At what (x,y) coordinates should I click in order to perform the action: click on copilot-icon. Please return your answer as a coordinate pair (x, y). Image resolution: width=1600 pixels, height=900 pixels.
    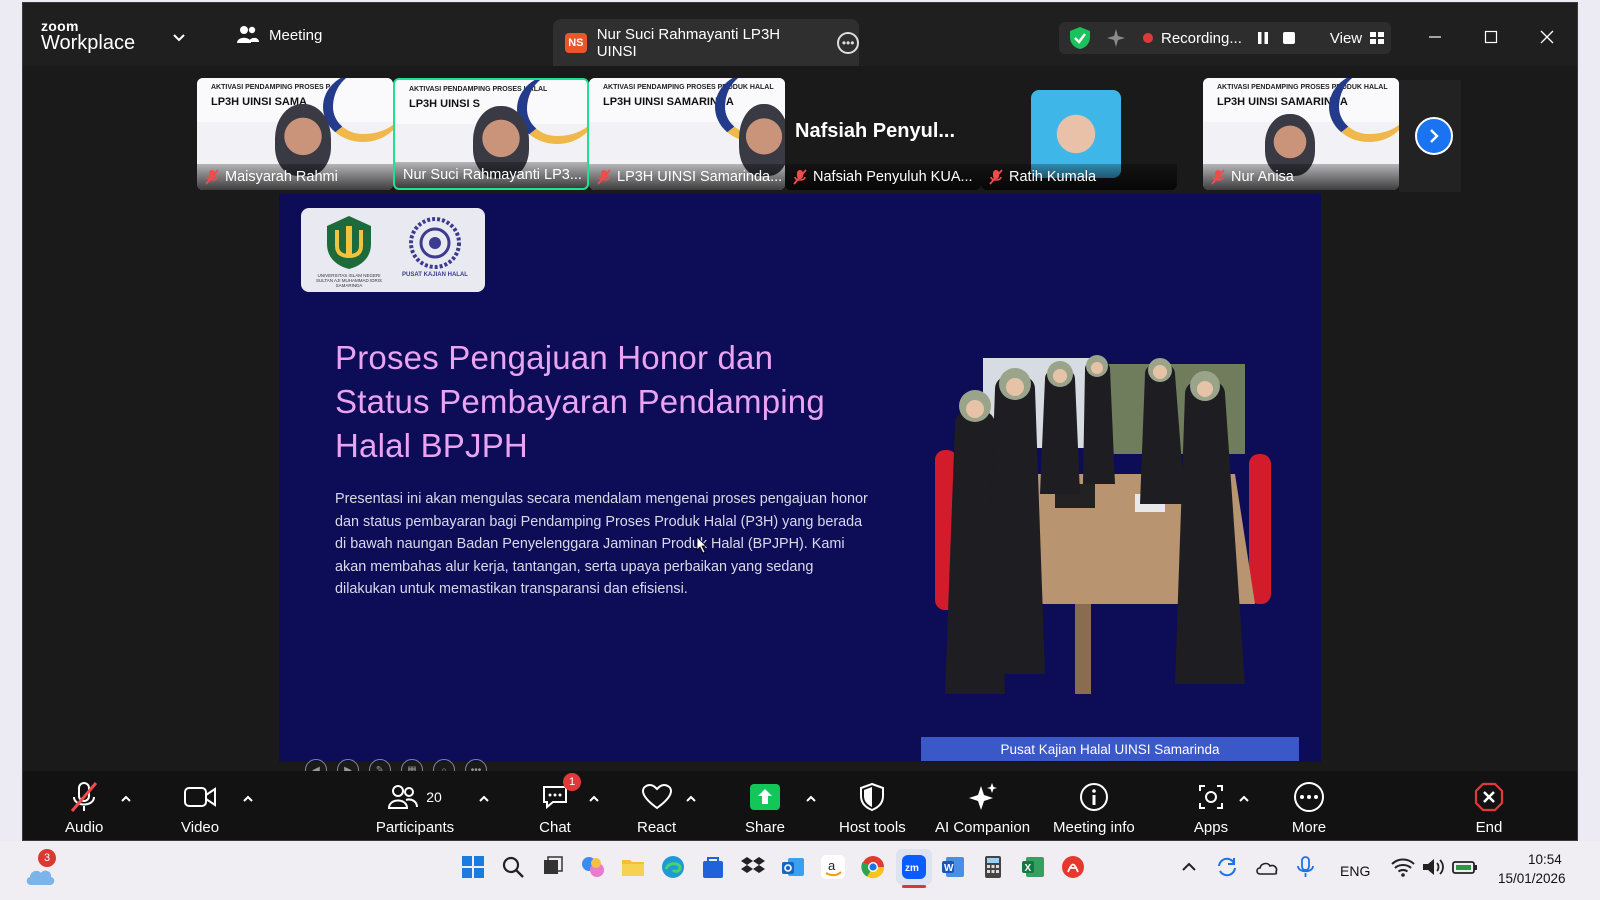
    Looking at the image, I should click on (593, 867).